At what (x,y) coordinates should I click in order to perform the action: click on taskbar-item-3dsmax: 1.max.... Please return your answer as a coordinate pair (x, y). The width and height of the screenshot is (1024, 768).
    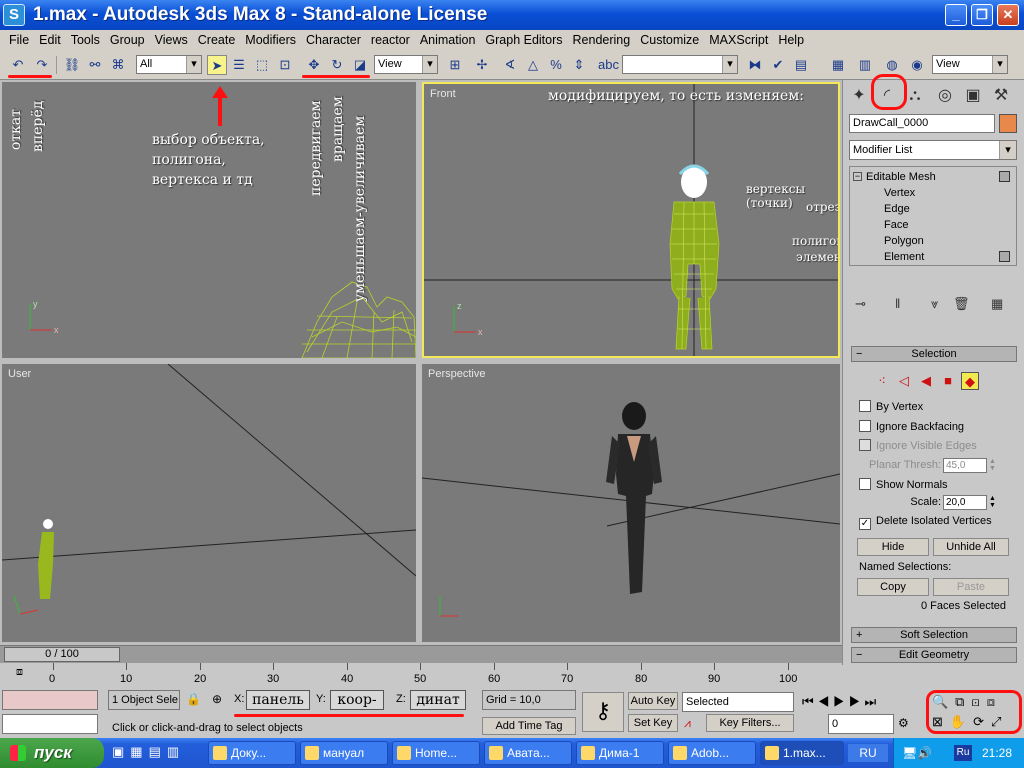
    Looking at the image, I should click on (802, 753).